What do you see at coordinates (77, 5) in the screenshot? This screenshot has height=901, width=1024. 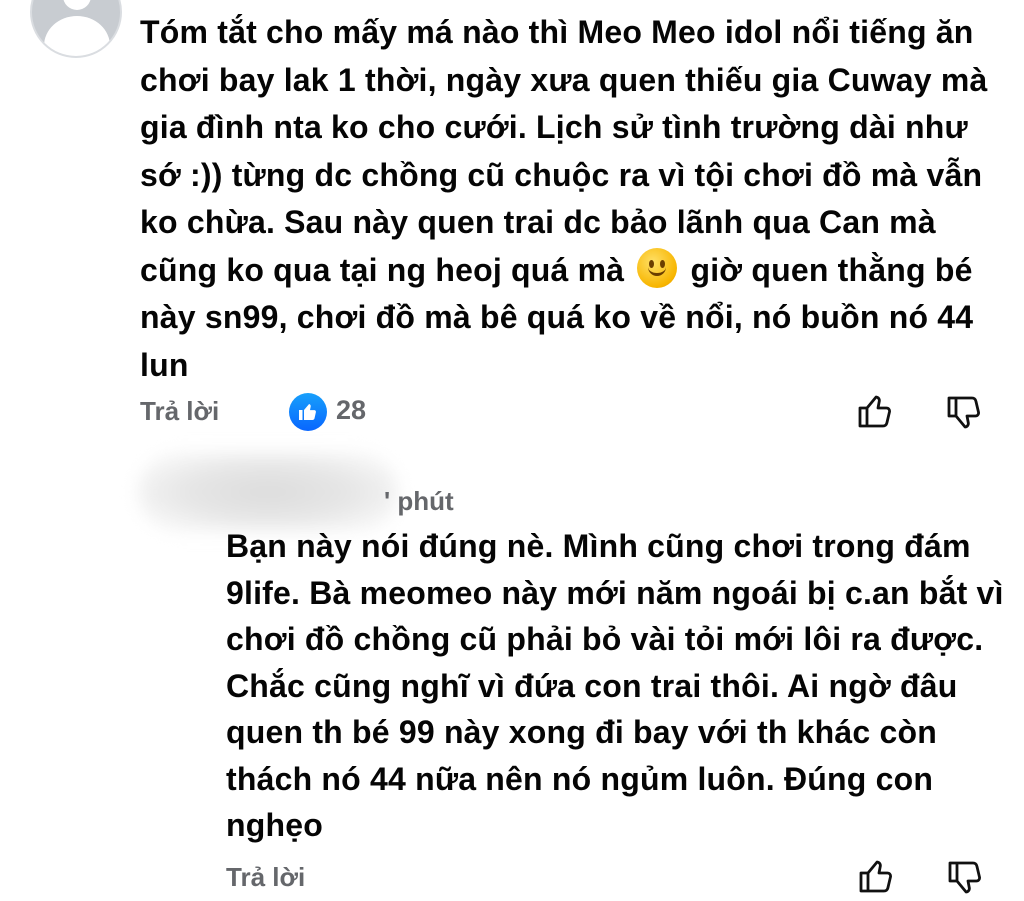 I see `avatar-head` at bounding box center [77, 5].